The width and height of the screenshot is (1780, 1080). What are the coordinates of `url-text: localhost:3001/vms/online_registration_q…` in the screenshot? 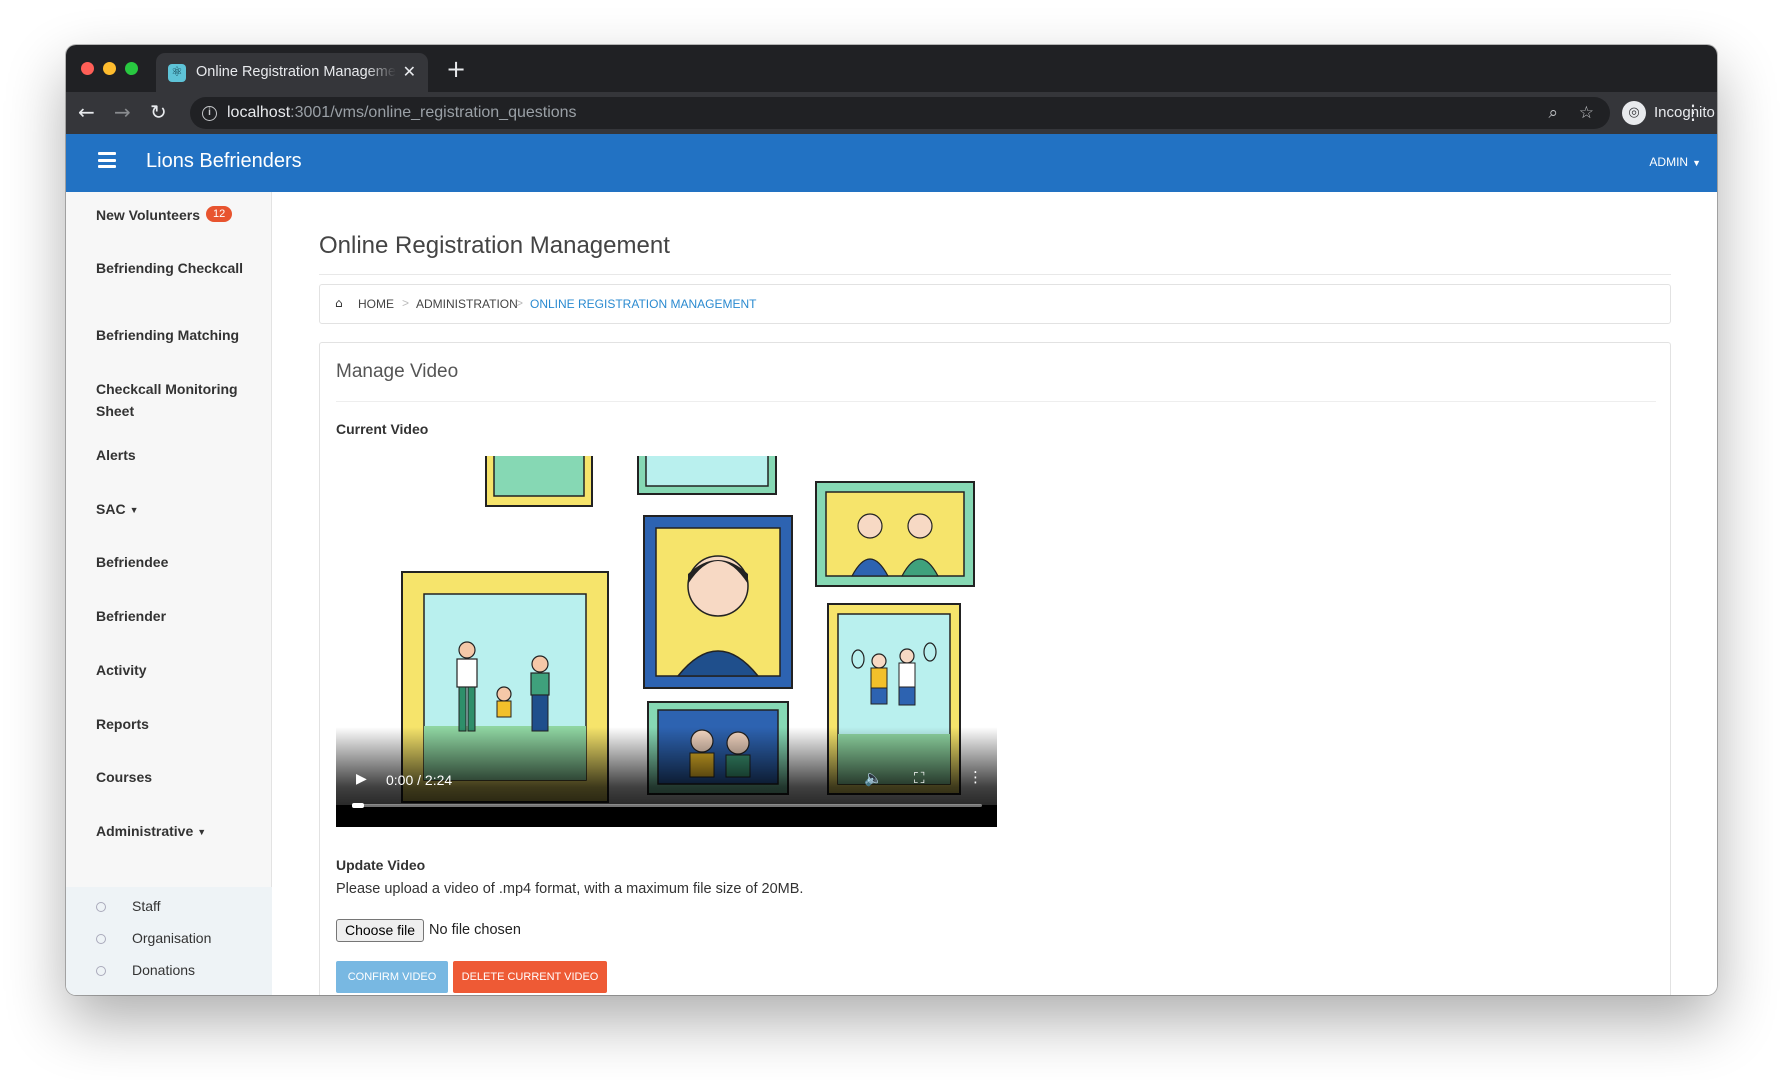 It's located at (402, 113).